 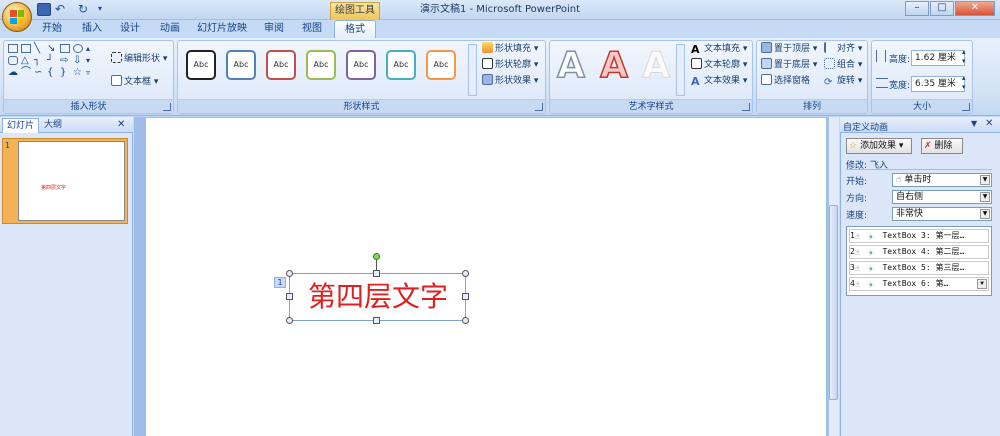 What do you see at coordinates (44, 9) in the screenshot?
I see `save-icon` at bounding box center [44, 9].